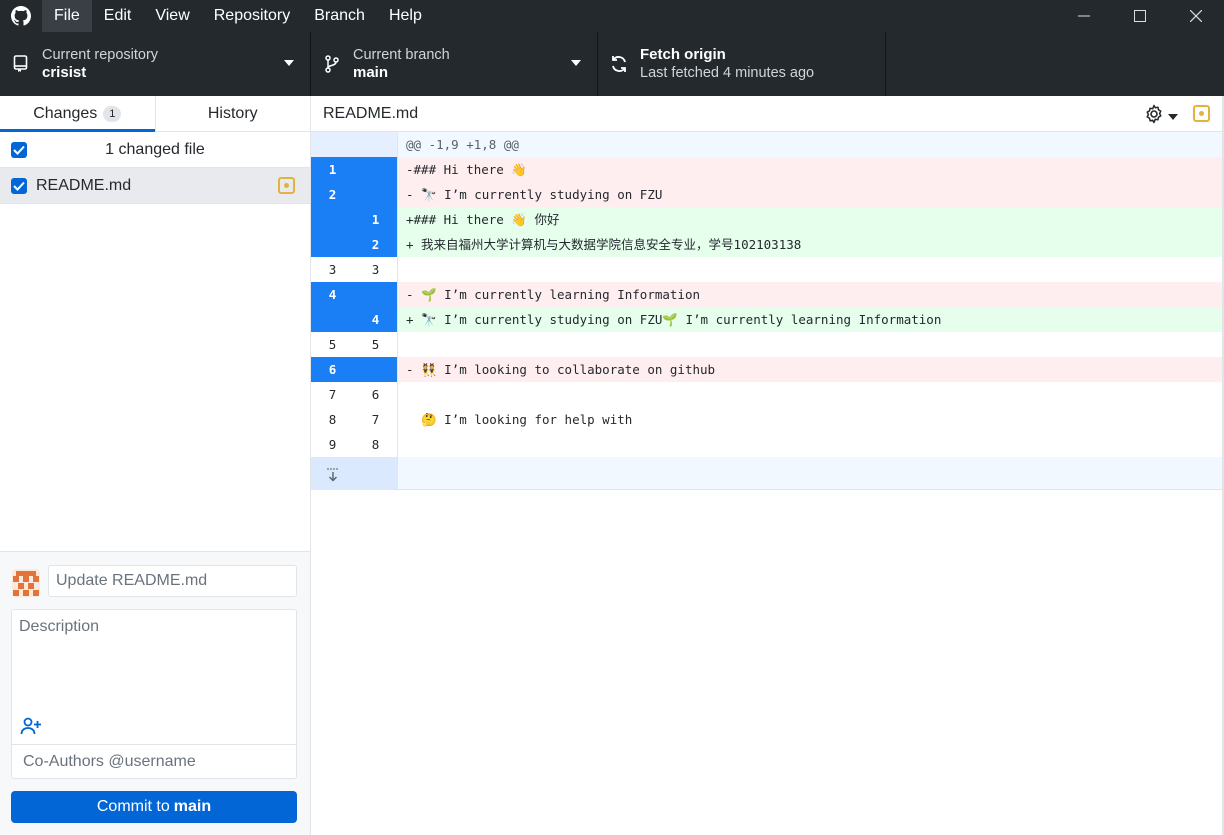 The width and height of the screenshot is (1224, 835). I want to click on diff-line: 1 -### Hi there 👋, so click(766, 169).